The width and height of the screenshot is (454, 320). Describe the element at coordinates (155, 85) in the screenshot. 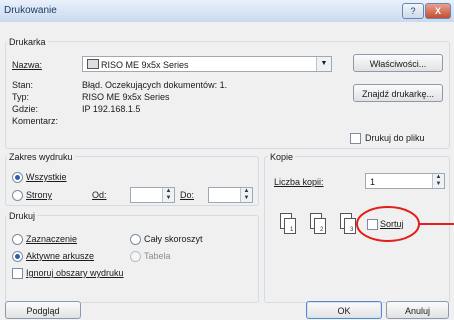

I see `status-value: Błąd. Oczekujących dokumentów: 1.` at that location.